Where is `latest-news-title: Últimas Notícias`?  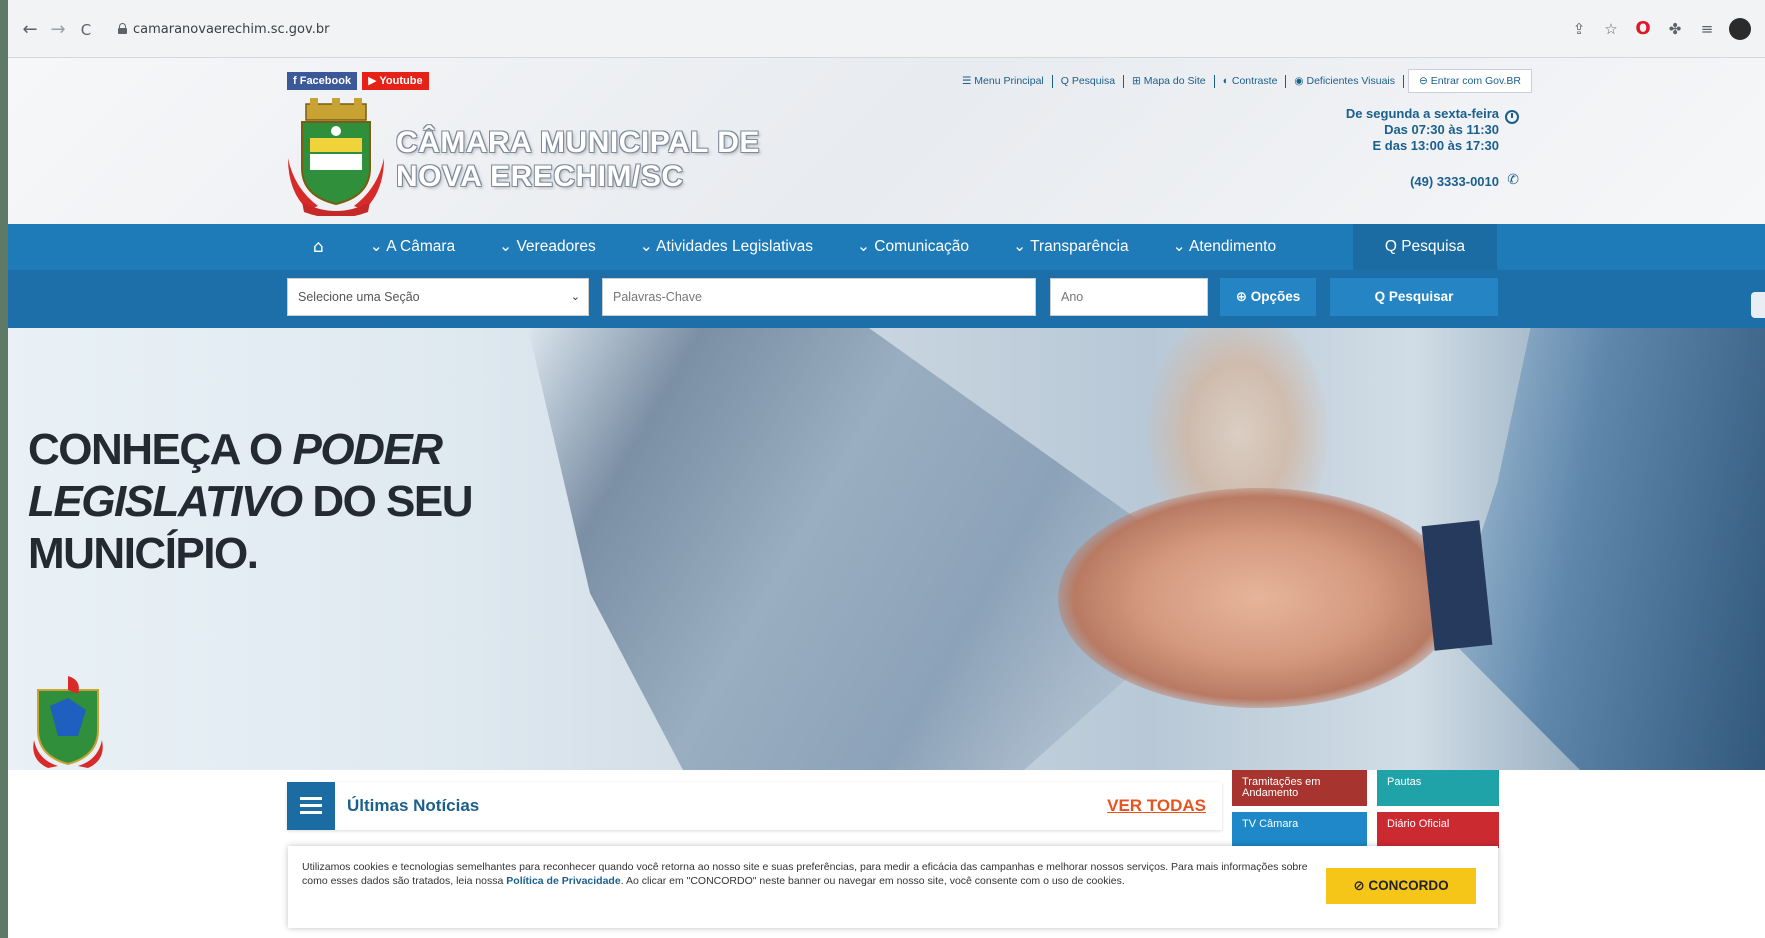 latest-news-title: Últimas Notícias is located at coordinates (413, 805).